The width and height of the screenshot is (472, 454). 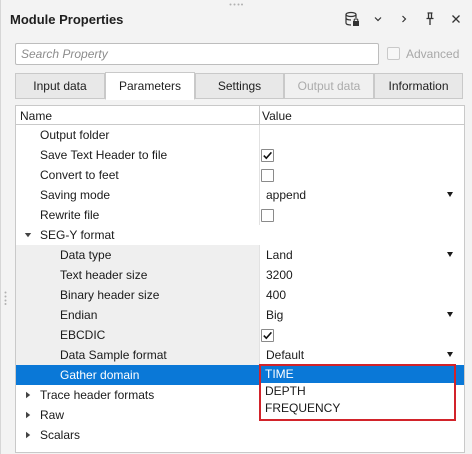 What do you see at coordinates (418, 86) in the screenshot?
I see `tab-information: Information` at bounding box center [418, 86].